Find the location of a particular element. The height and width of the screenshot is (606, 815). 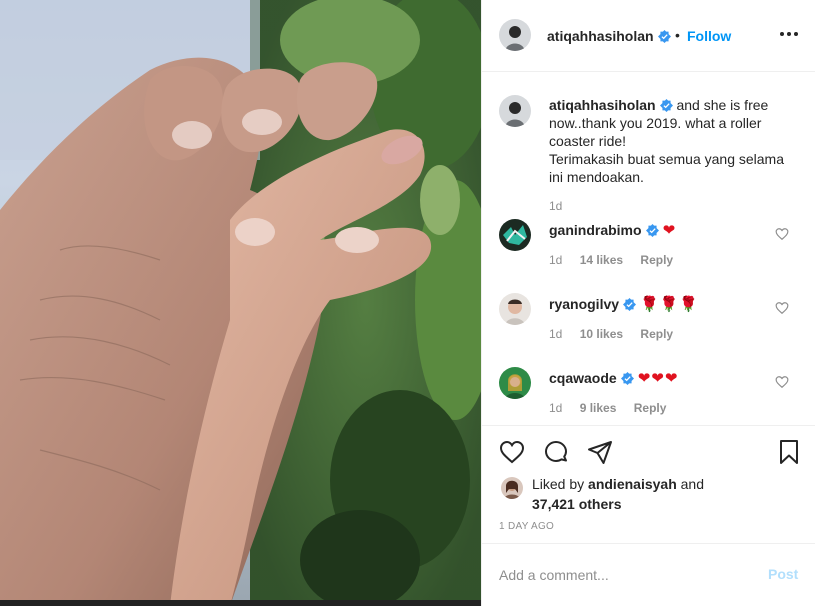

comment-emoji: 🌹🌹🌹 is located at coordinates (670, 304).